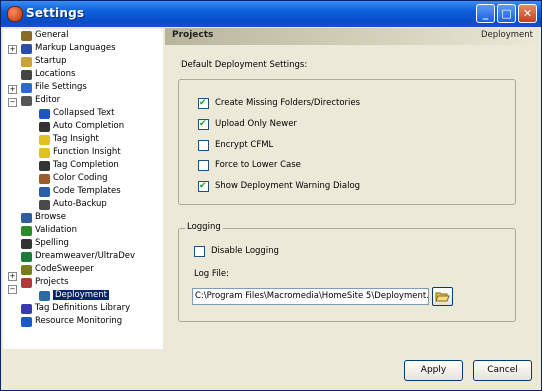 Image resolution: width=542 pixels, height=391 pixels. Describe the element at coordinates (204, 227) in the screenshot. I see `logging-group-label: Logging` at that location.